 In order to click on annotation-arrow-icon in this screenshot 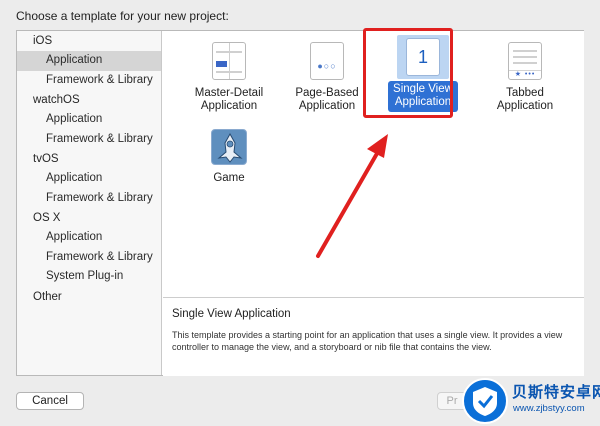, I will do `click(352, 196)`.